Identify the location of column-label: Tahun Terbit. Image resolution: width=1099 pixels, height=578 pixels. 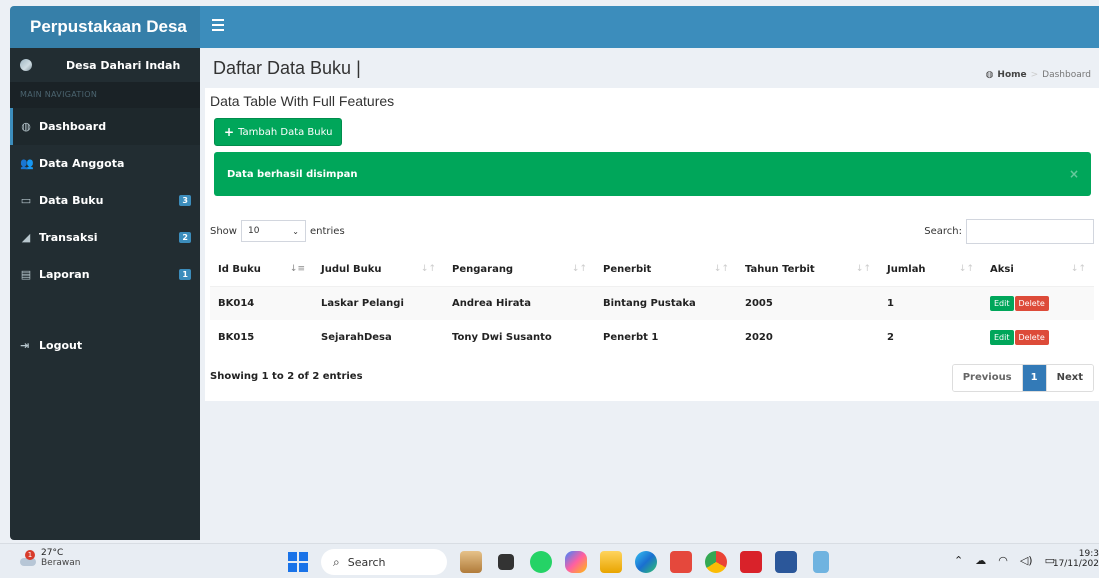
(780, 270).